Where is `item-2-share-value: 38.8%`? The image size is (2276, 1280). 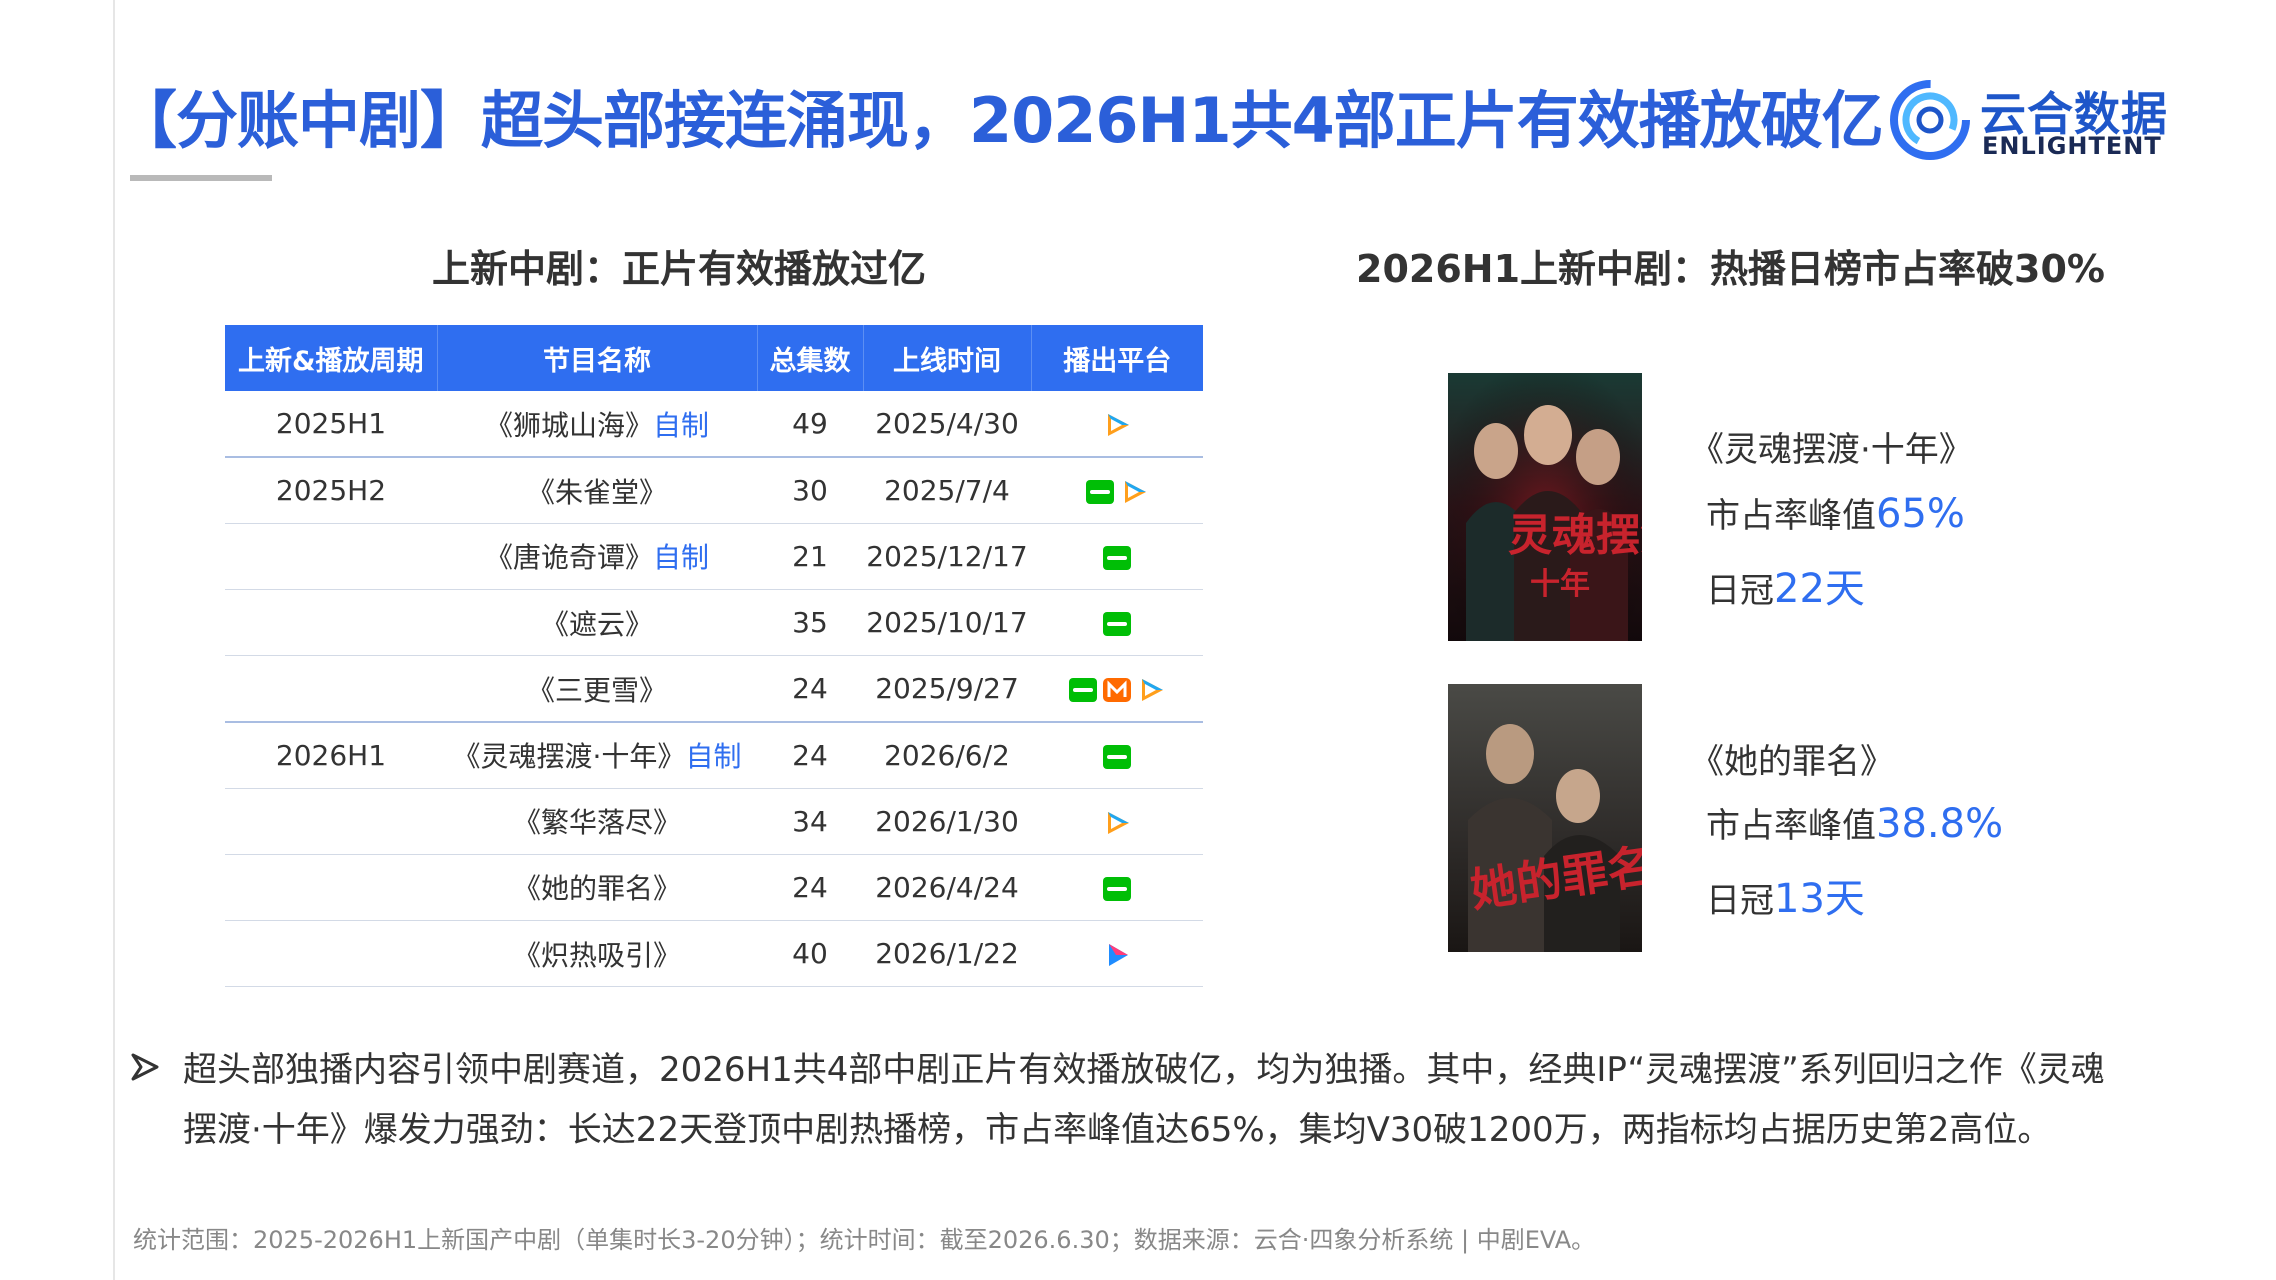
item-2-share-value: 38.8% is located at coordinates (1940, 824).